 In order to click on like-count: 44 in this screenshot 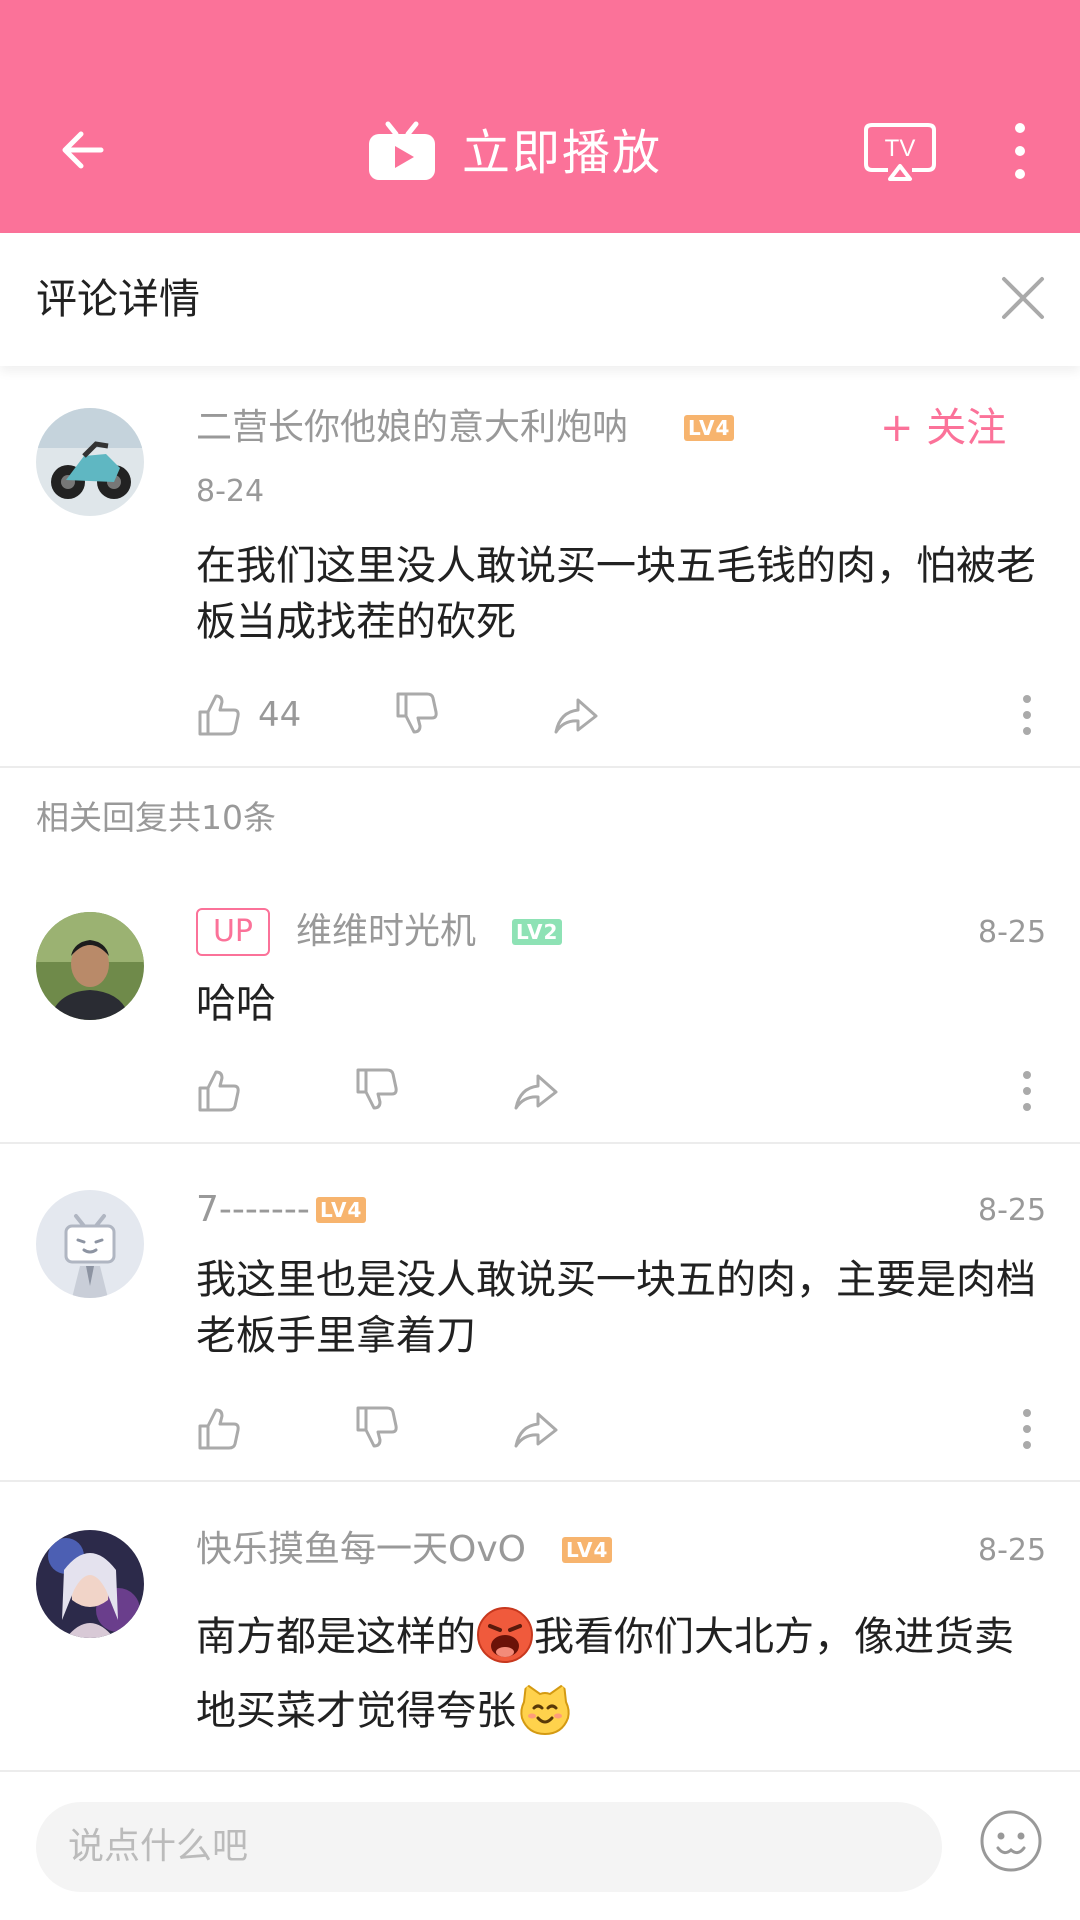, I will do `click(280, 715)`.